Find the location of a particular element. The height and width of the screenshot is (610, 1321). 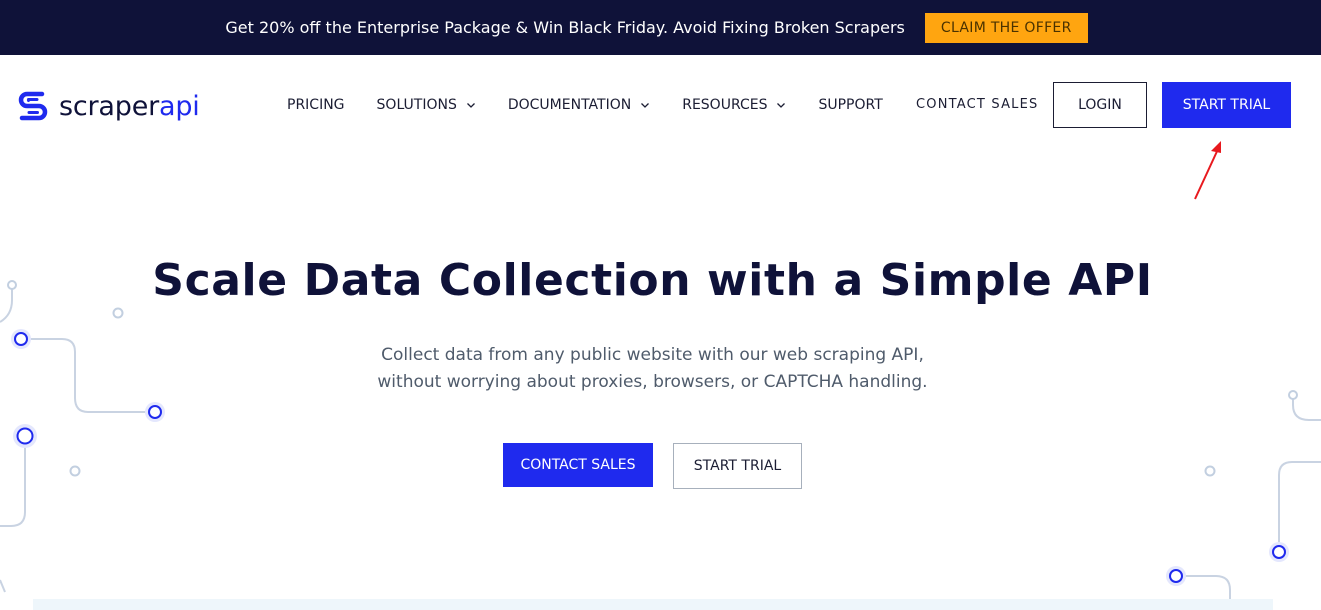

hero-start-trial-button: START TRIAL is located at coordinates (737, 466).